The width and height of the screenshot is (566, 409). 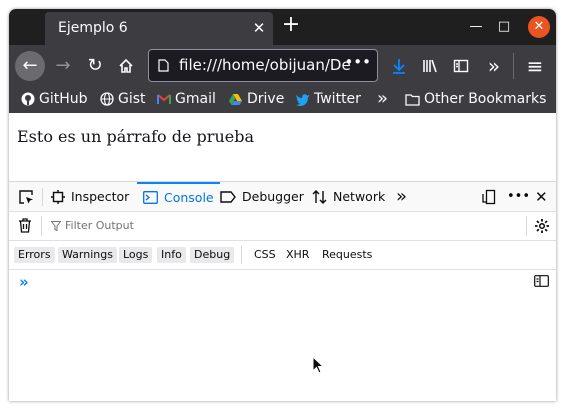 I want to click on library-icon, so click(x=430, y=66).